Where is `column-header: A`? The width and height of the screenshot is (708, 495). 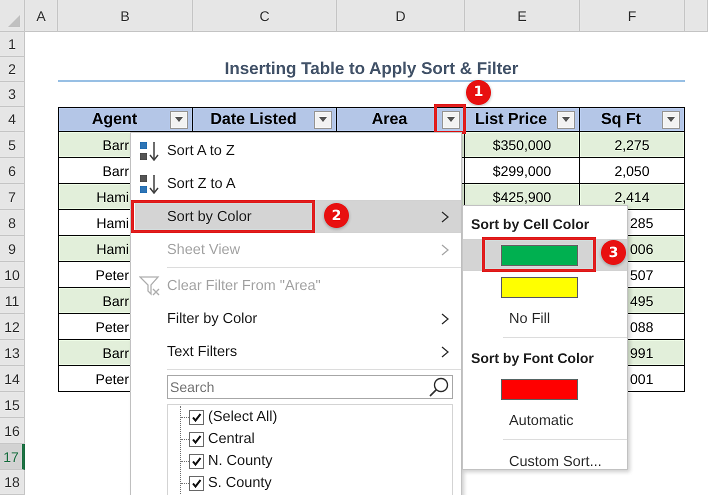
column-header: A is located at coordinates (41, 16).